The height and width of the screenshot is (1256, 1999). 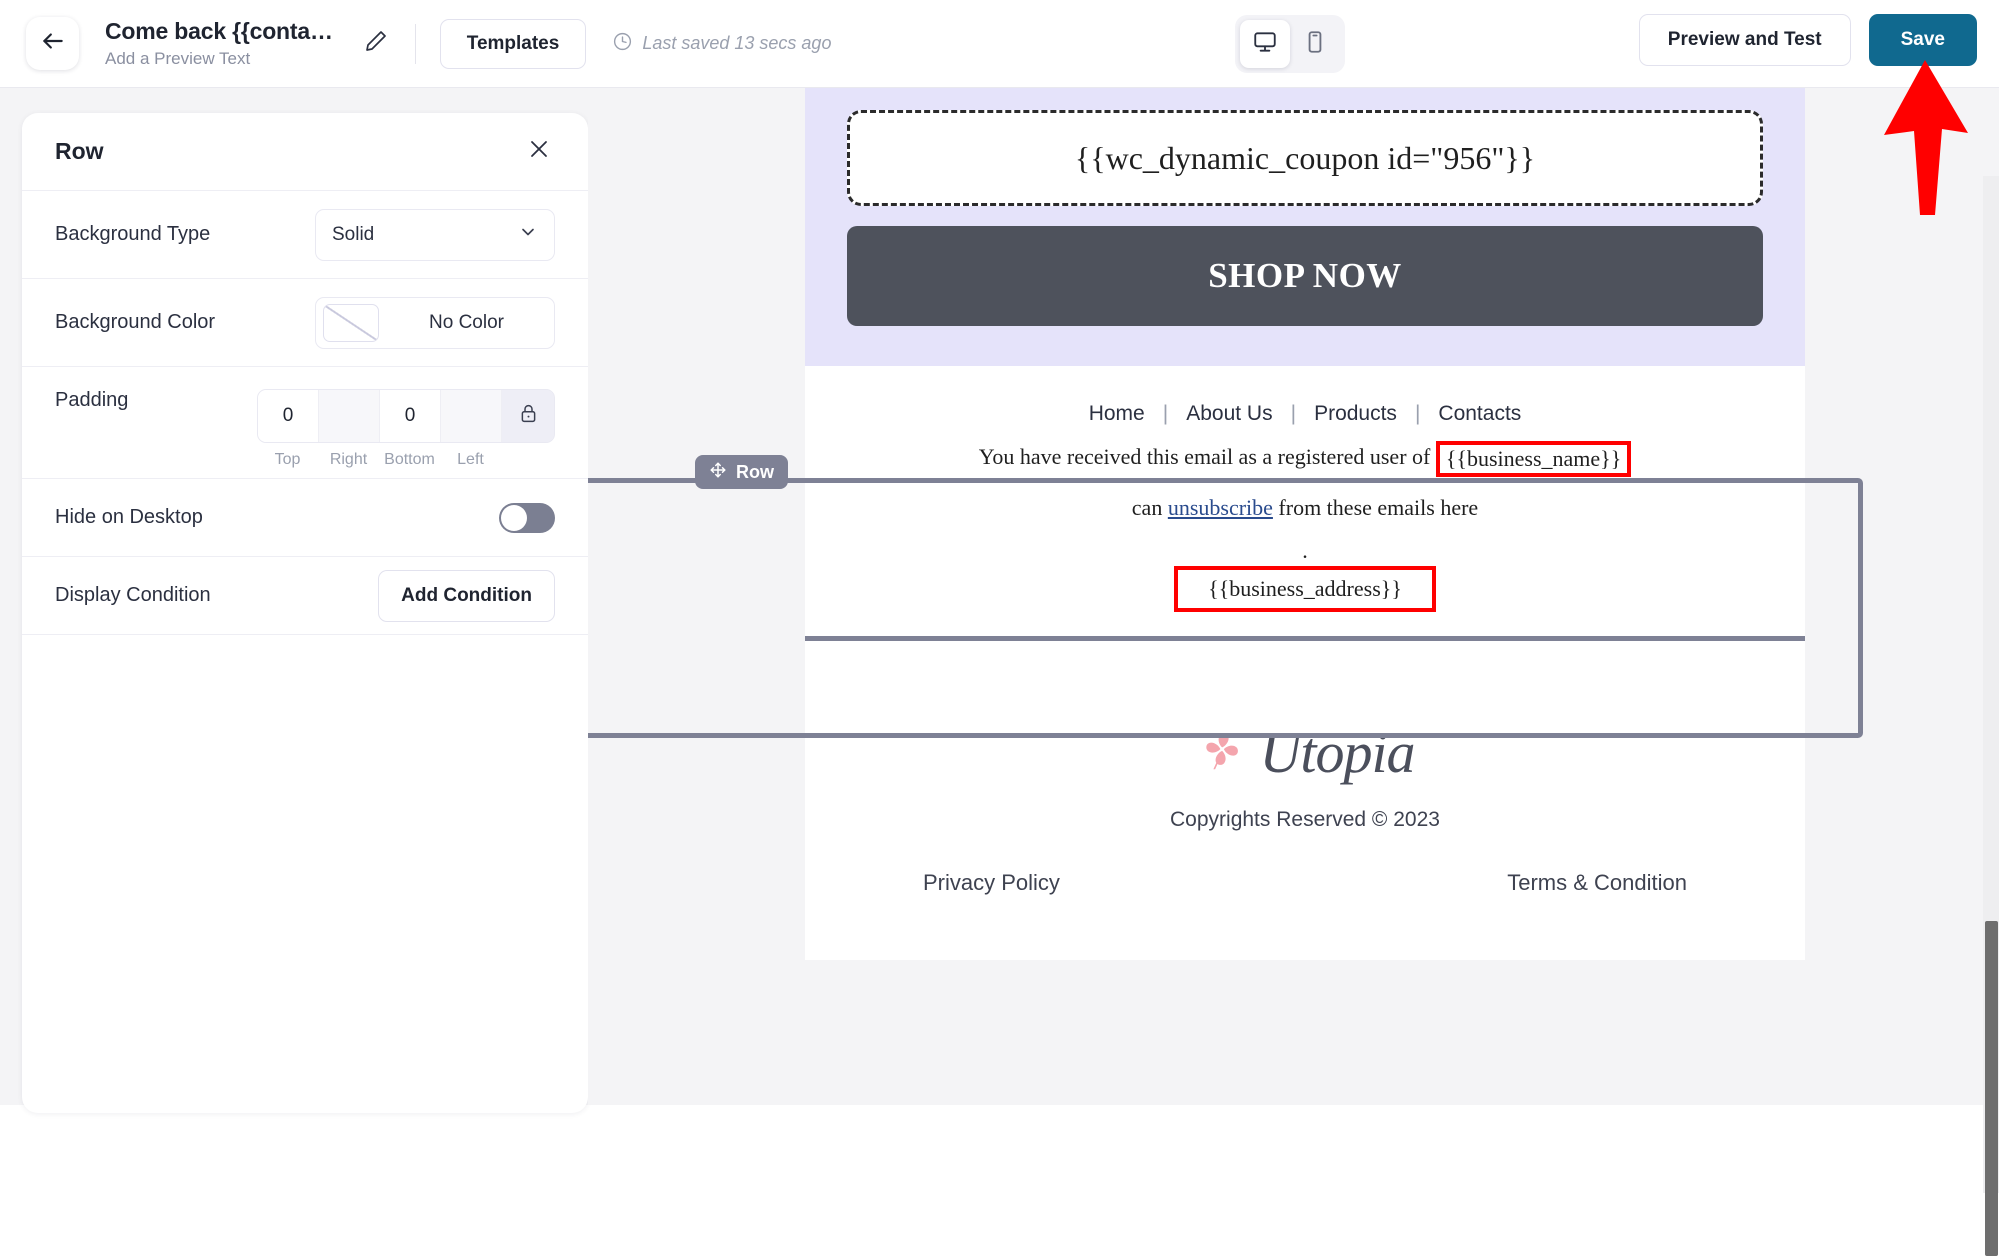 What do you see at coordinates (471, 416) in the screenshot?
I see `padding-left-input` at bounding box center [471, 416].